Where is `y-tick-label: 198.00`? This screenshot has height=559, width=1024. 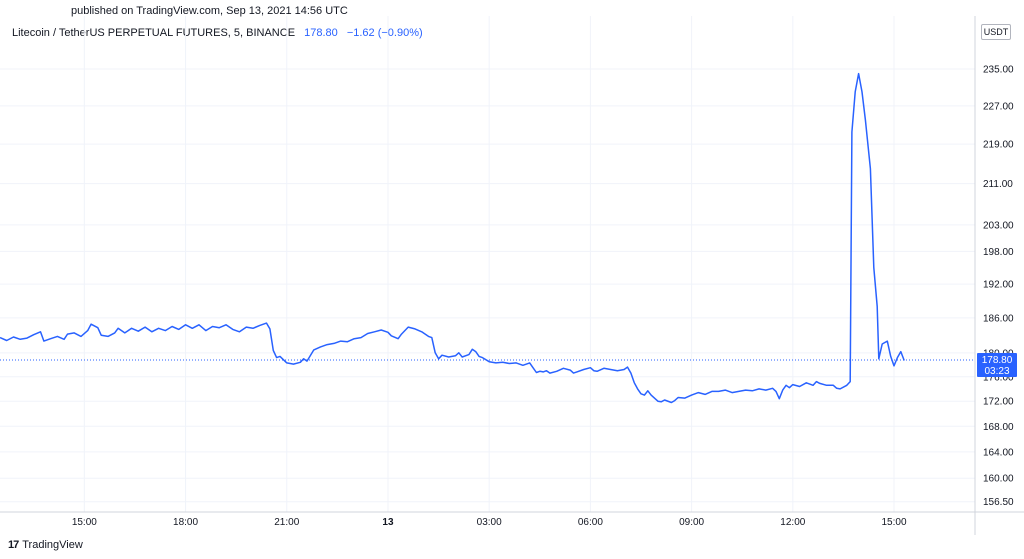
y-tick-label: 198.00 is located at coordinates (998, 252).